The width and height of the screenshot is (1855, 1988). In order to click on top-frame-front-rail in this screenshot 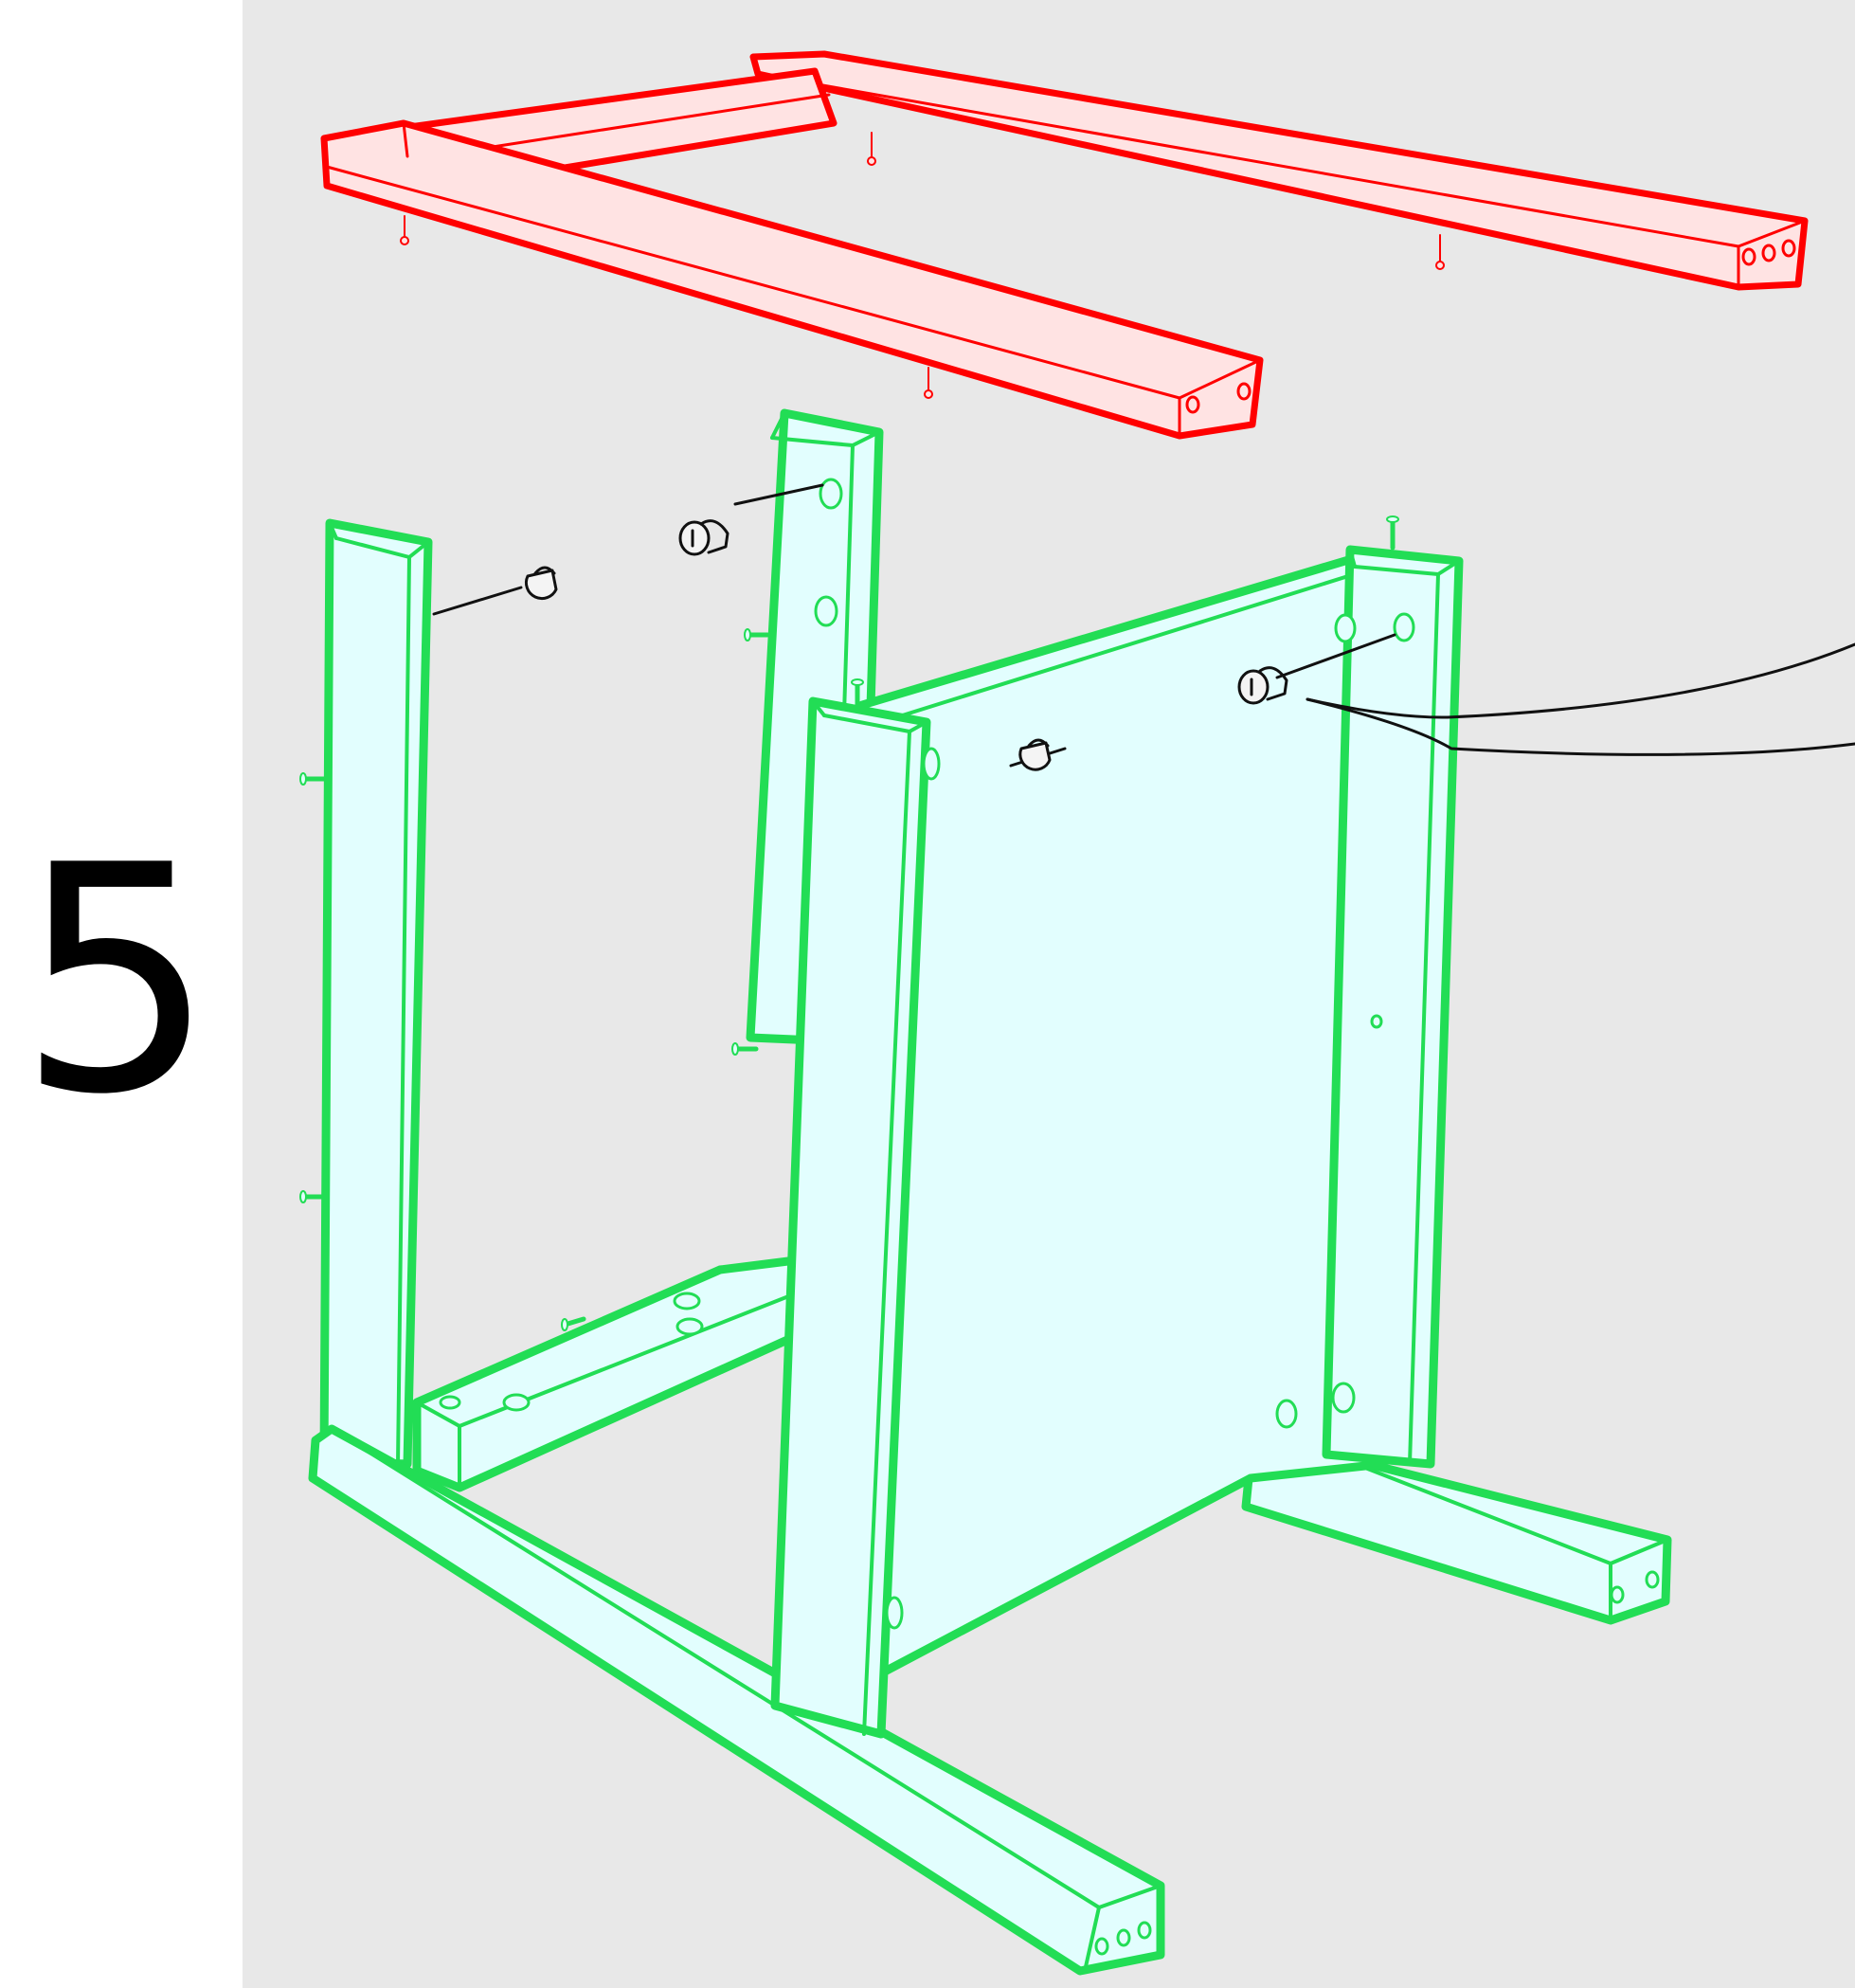, I will do `click(792, 280)`.